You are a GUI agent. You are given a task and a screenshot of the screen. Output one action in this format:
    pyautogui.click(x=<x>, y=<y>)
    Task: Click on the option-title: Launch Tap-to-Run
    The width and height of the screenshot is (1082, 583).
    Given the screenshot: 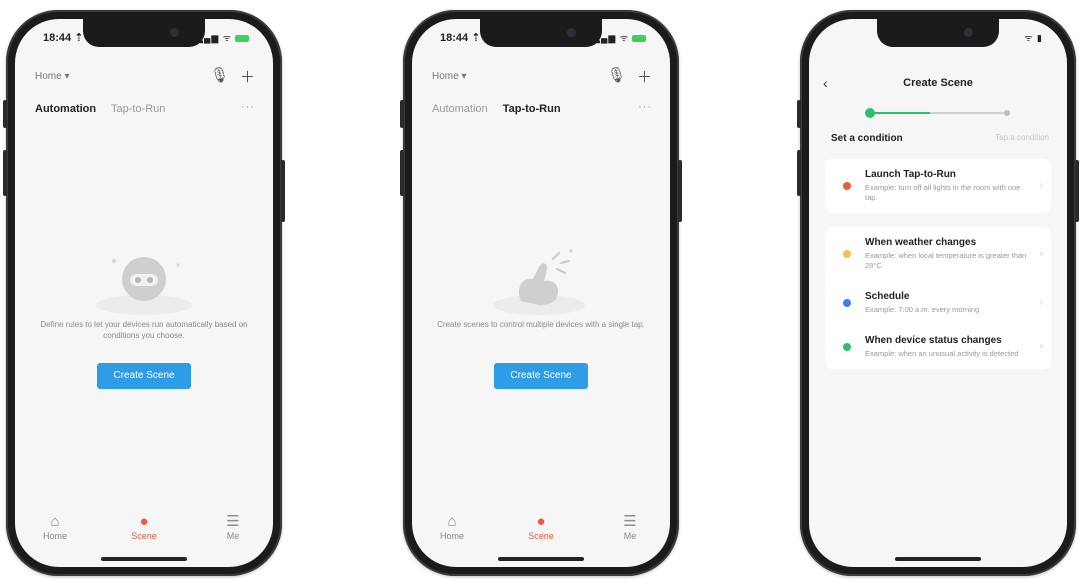 What is the action you would take?
    pyautogui.click(x=910, y=174)
    